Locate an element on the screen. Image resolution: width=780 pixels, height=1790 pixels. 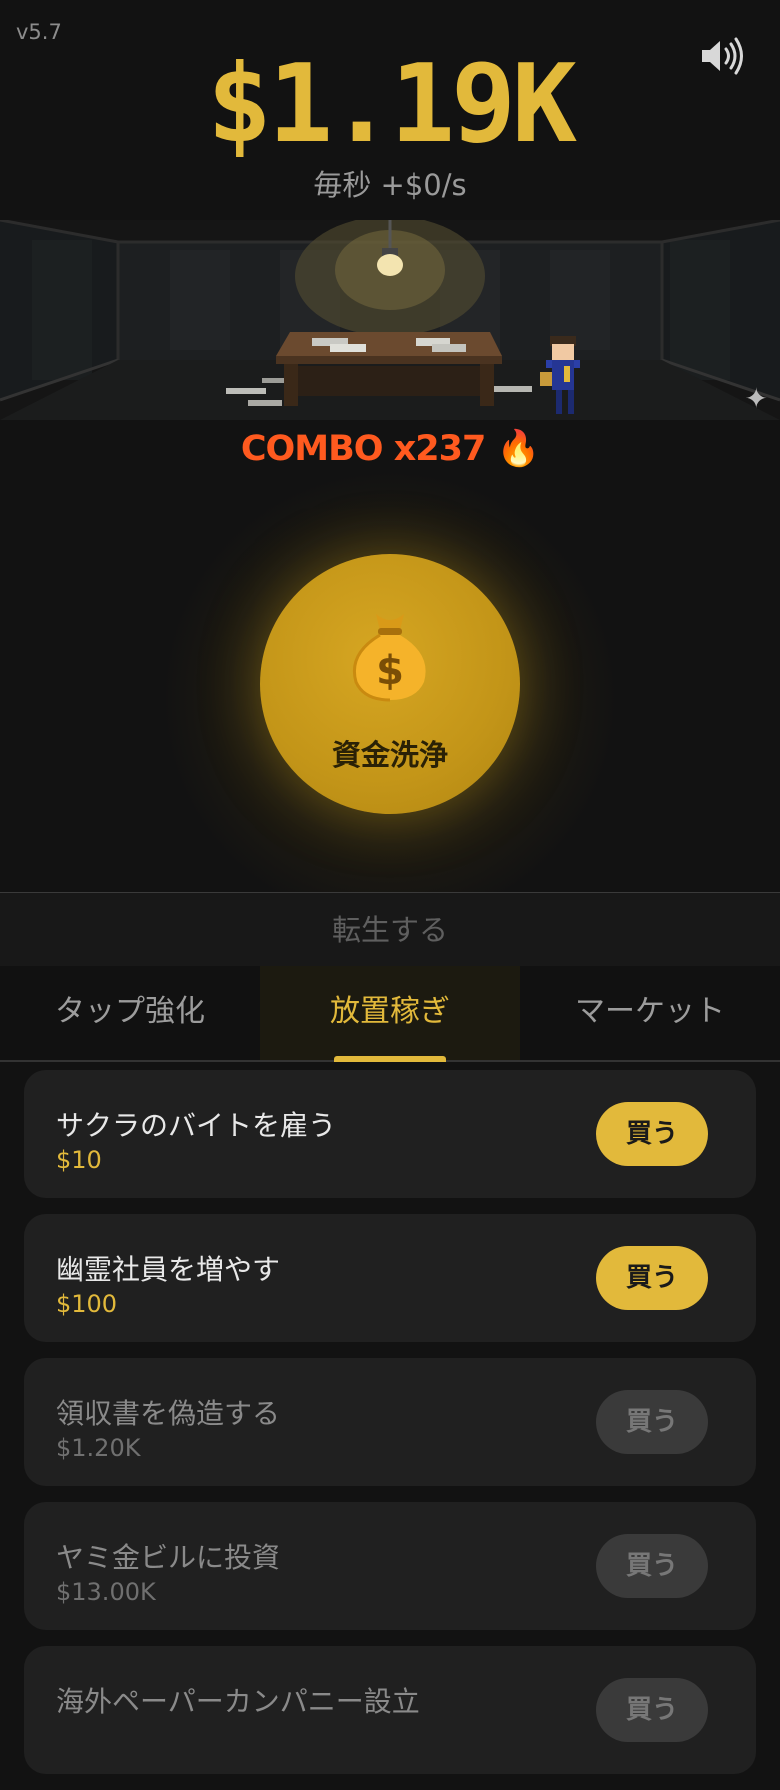
upgrade-name: 領収書を偽造する is located at coordinates (168, 1413).